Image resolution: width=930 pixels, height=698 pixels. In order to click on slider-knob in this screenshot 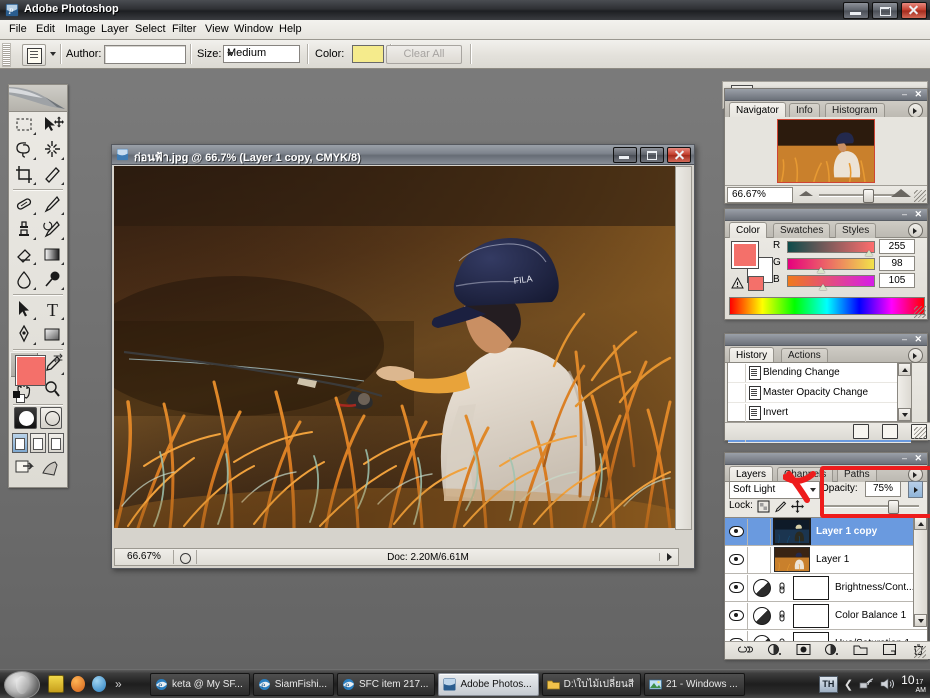, I will do `click(868, 196)`.